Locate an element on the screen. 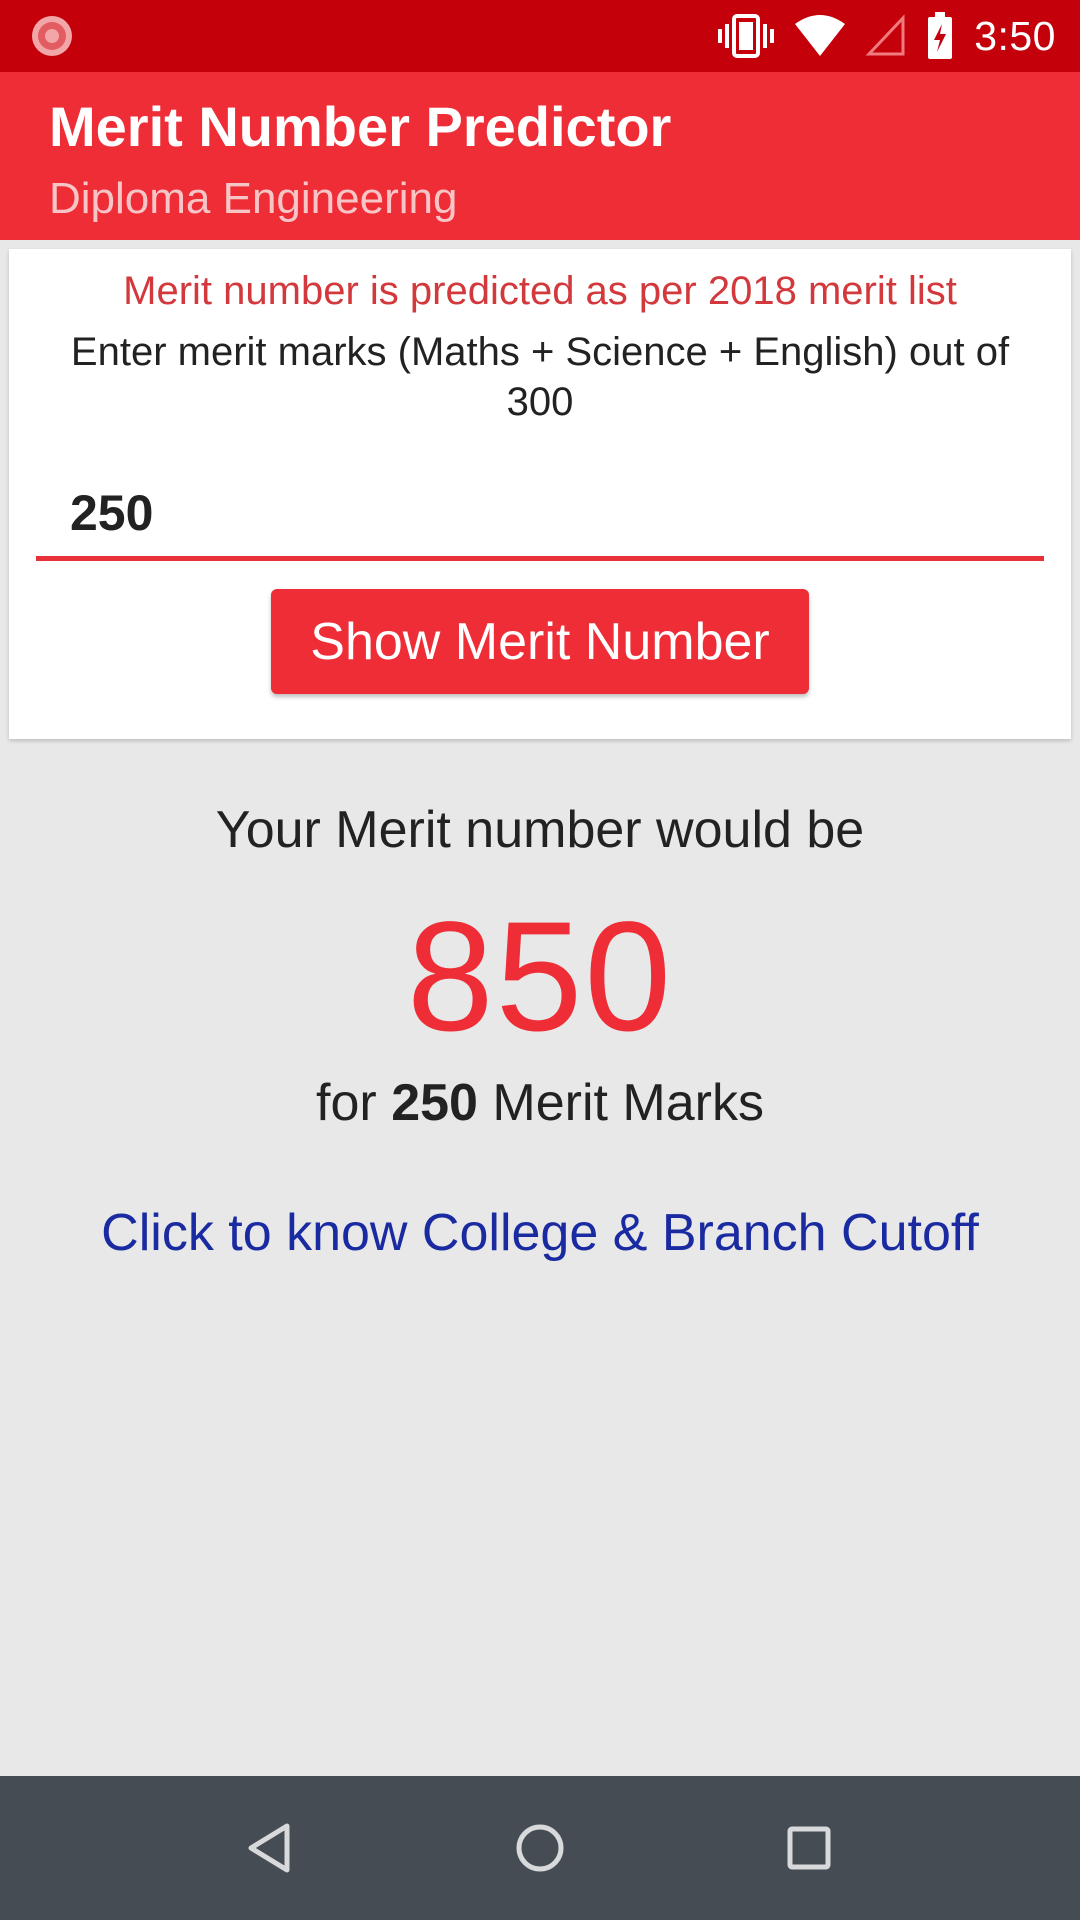  clock: 3:50 is located at coordinates (1015, 35).